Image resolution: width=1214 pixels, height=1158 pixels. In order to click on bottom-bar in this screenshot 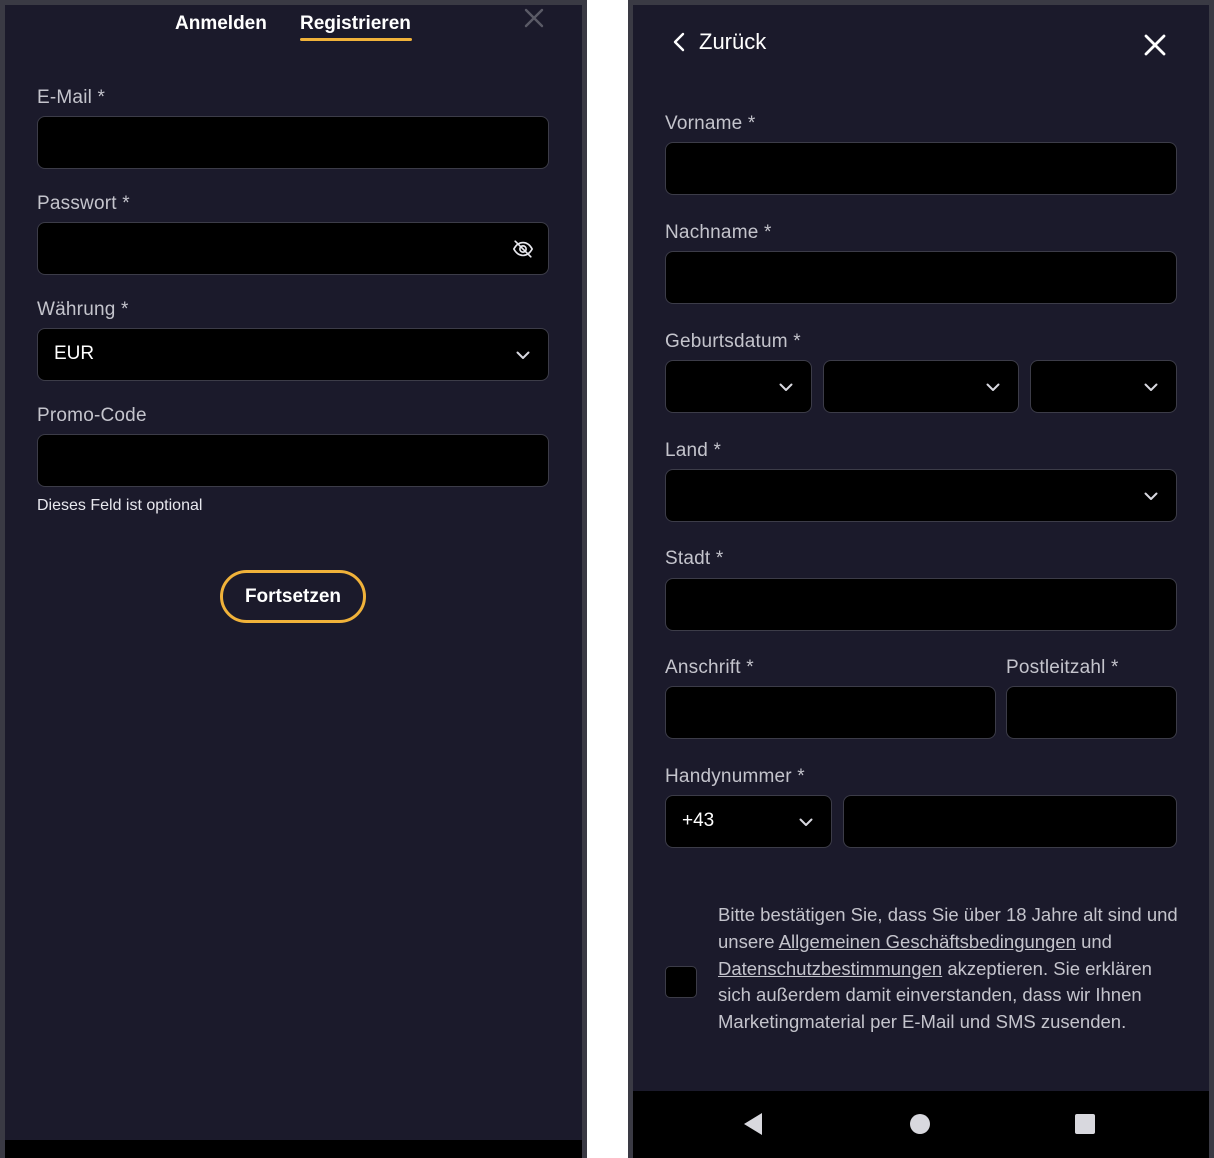, I will do `click(293, 1149)`.